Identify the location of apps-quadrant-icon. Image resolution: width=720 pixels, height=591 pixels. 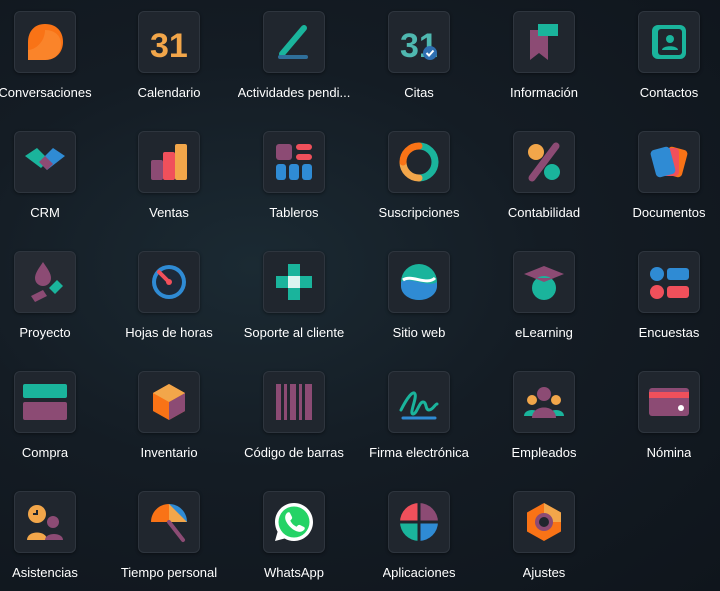
(419, 522).